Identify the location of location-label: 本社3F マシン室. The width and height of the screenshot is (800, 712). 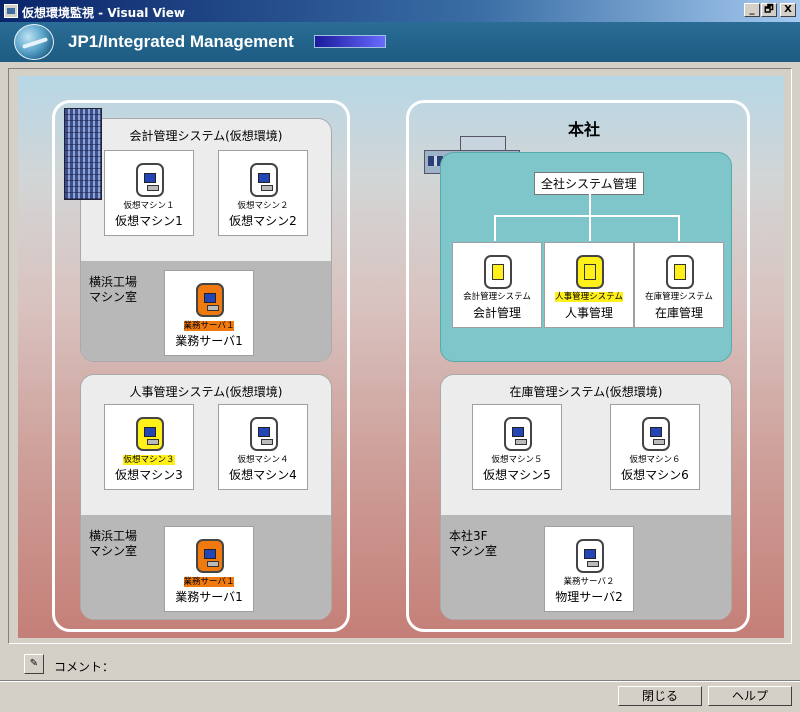
(473, 543).